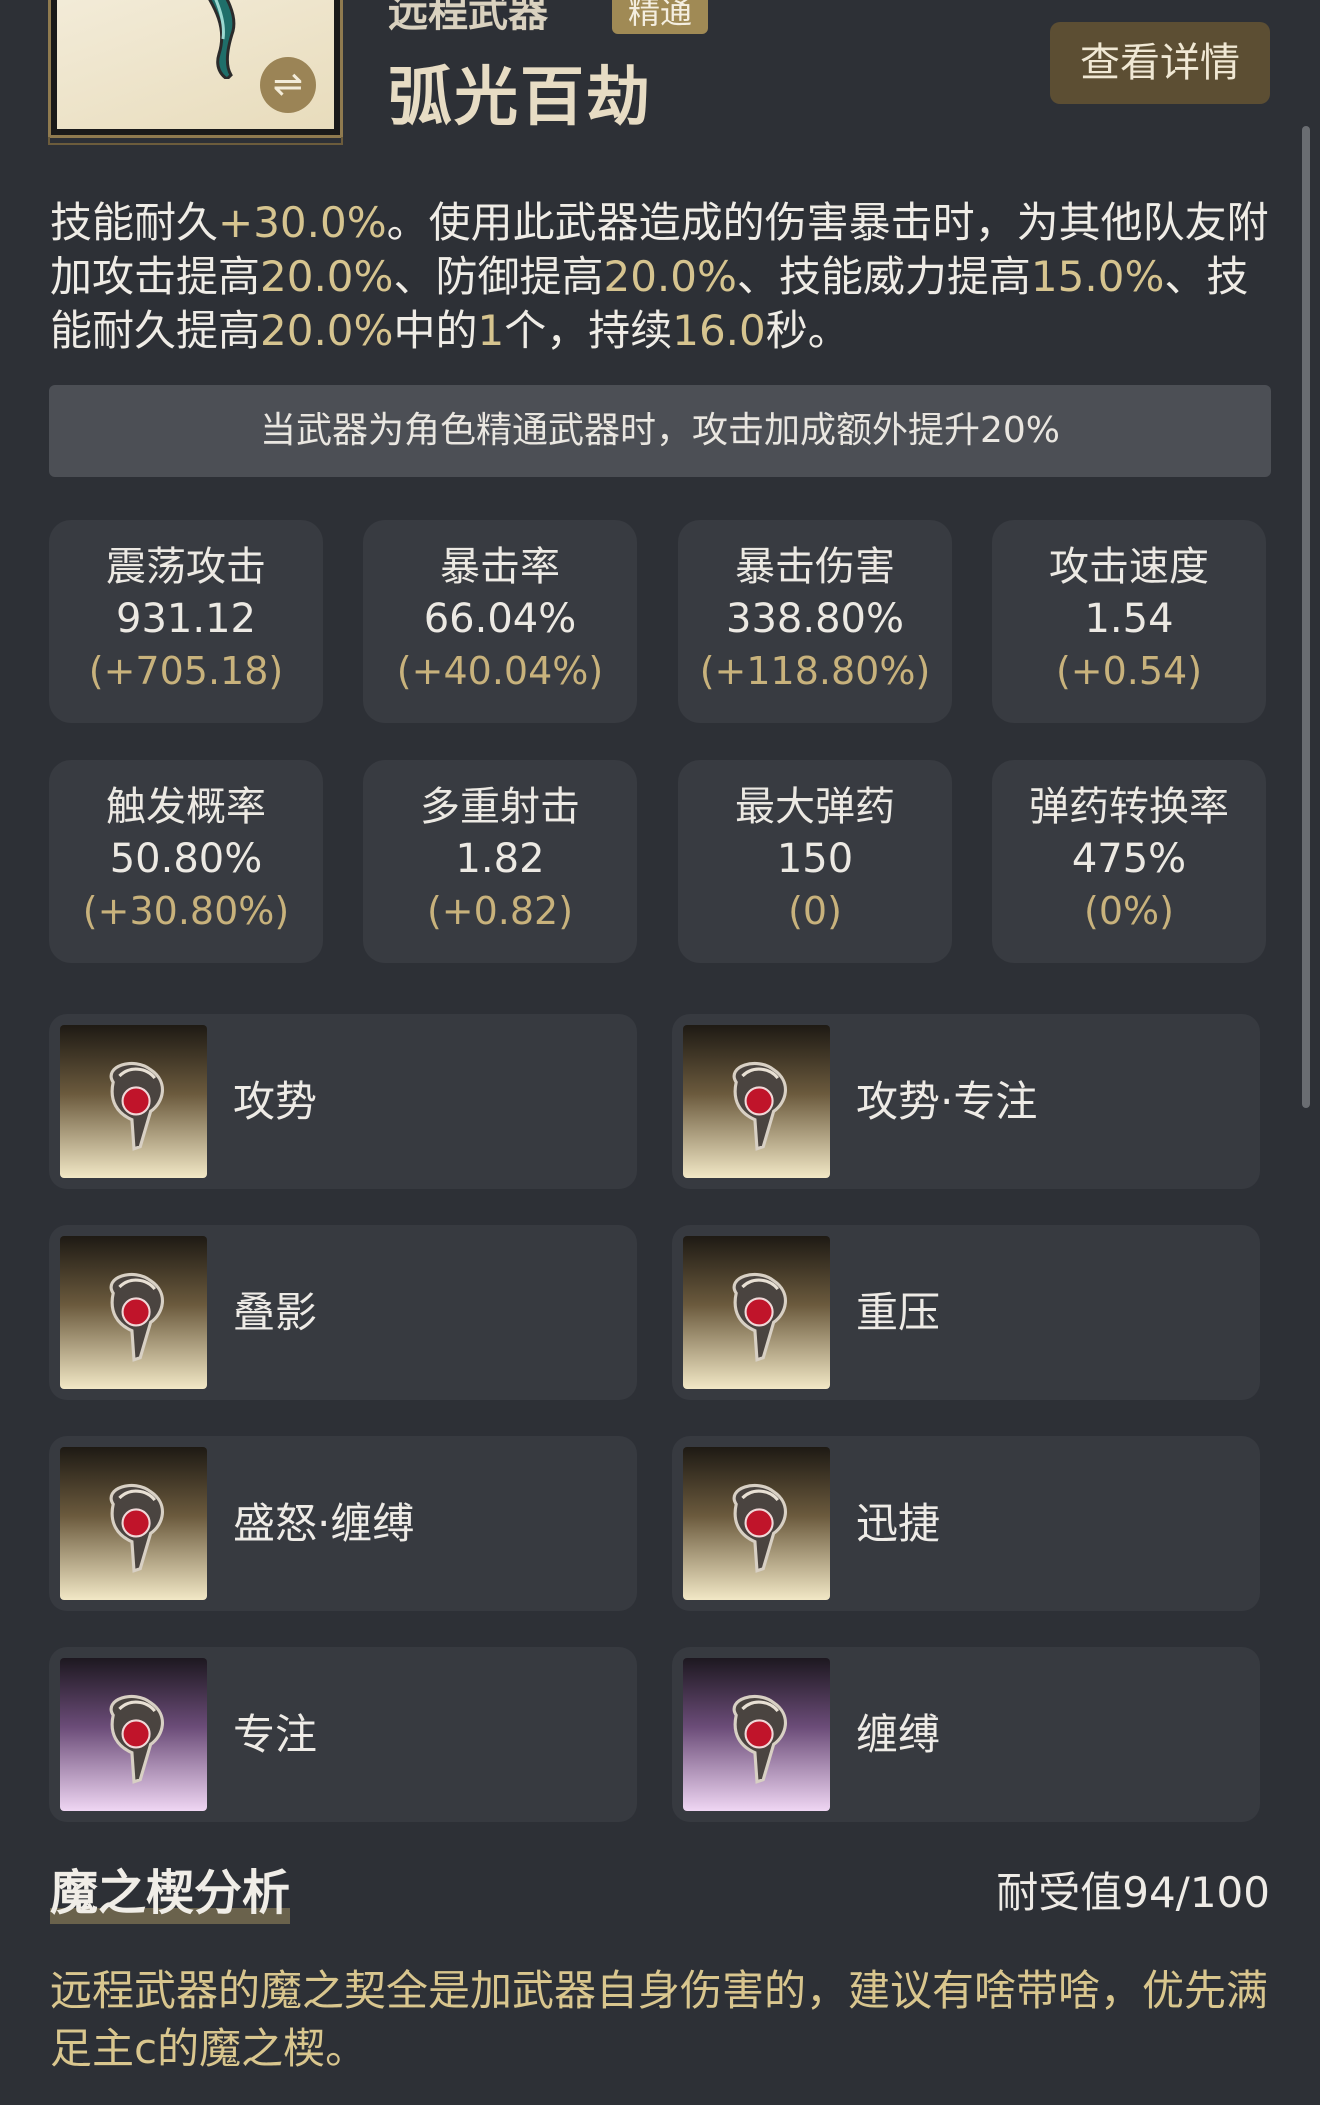 This screenshot has width=1320, height=2105. What do you see at coordinates (660, 17) in the screenshot?
I see `mastery-badge: 精通` at bounding box center [660, 17].